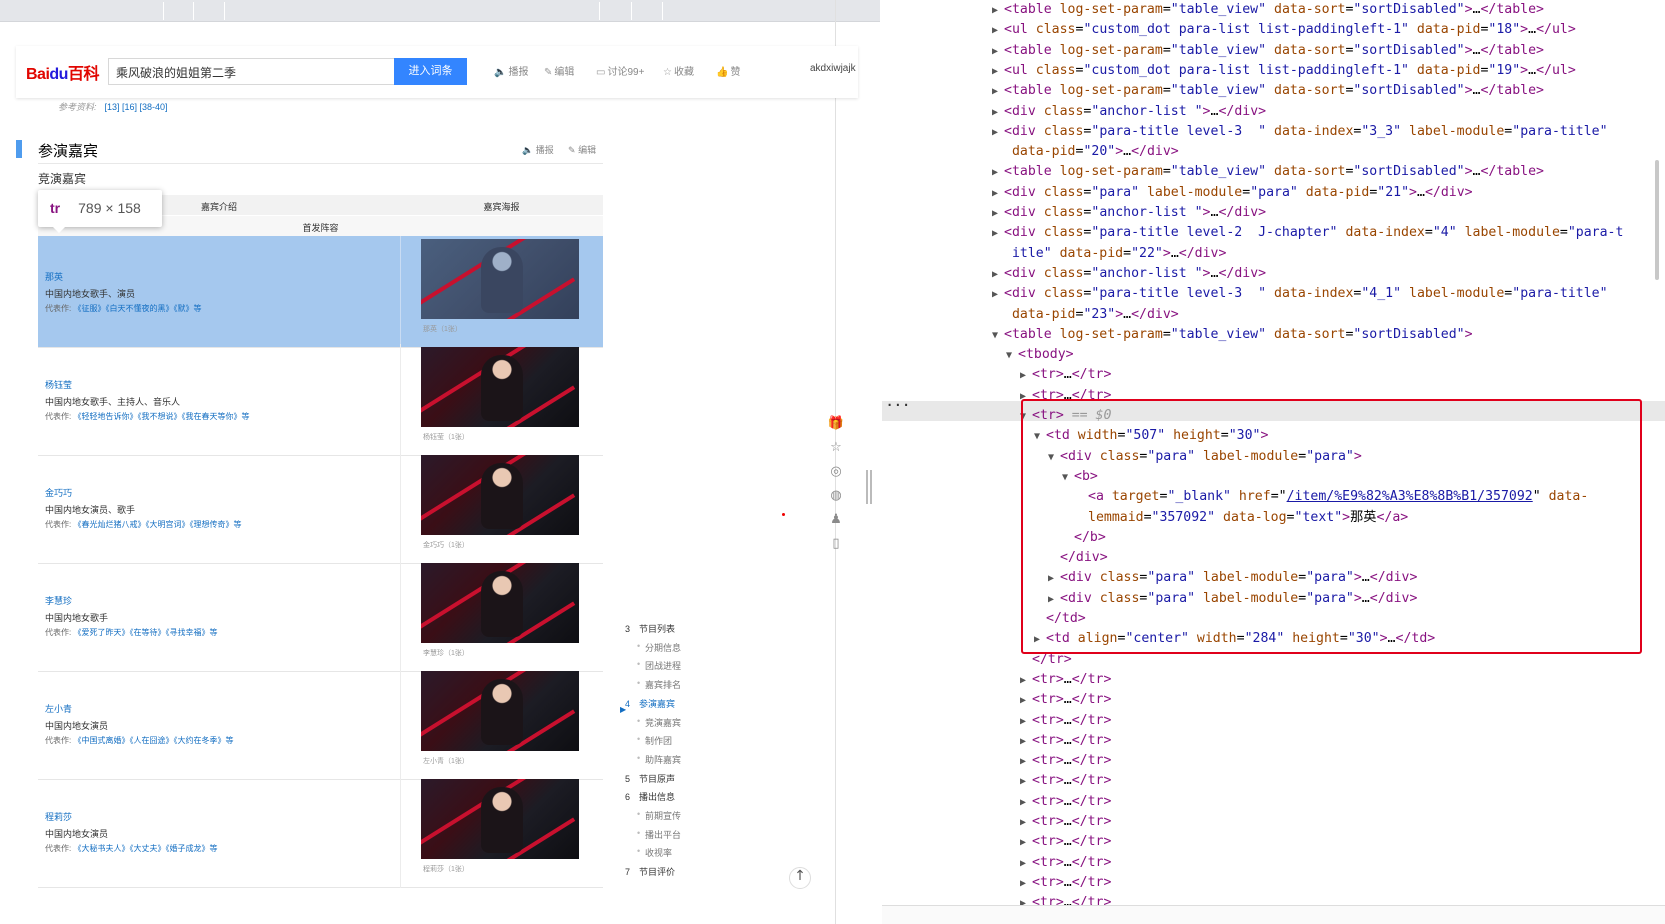 The image size is (1665, 924). What do you see at coordinates (1109, 254) in the screenshot?
I see `dom-node-line: itle" data-pid="22">…</div>` at bounding box center [1109, 254].